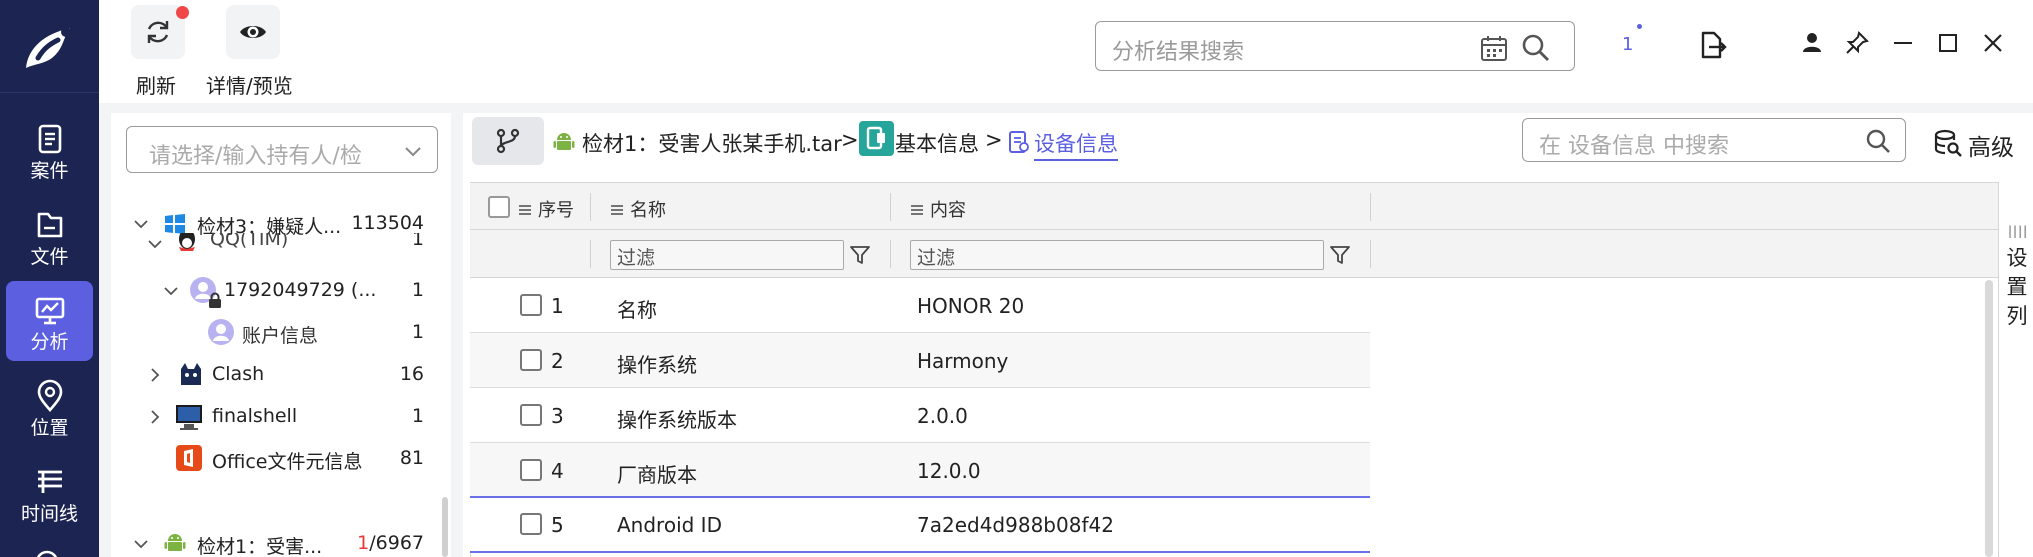 The width and height of the screenshot is (2033, 557). Describe the element at coordinates (49, 171) in the screenshot. I see `nav-label: 案件` at that location.